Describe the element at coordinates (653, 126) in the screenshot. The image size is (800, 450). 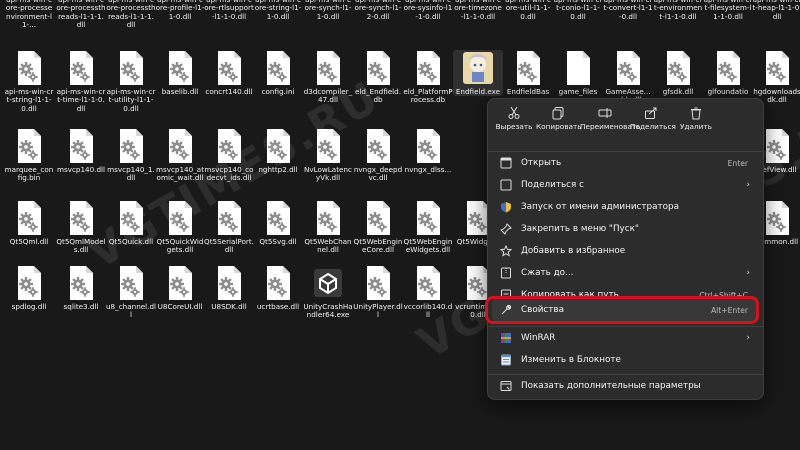
I see `share-button: Поделиться` at that location.